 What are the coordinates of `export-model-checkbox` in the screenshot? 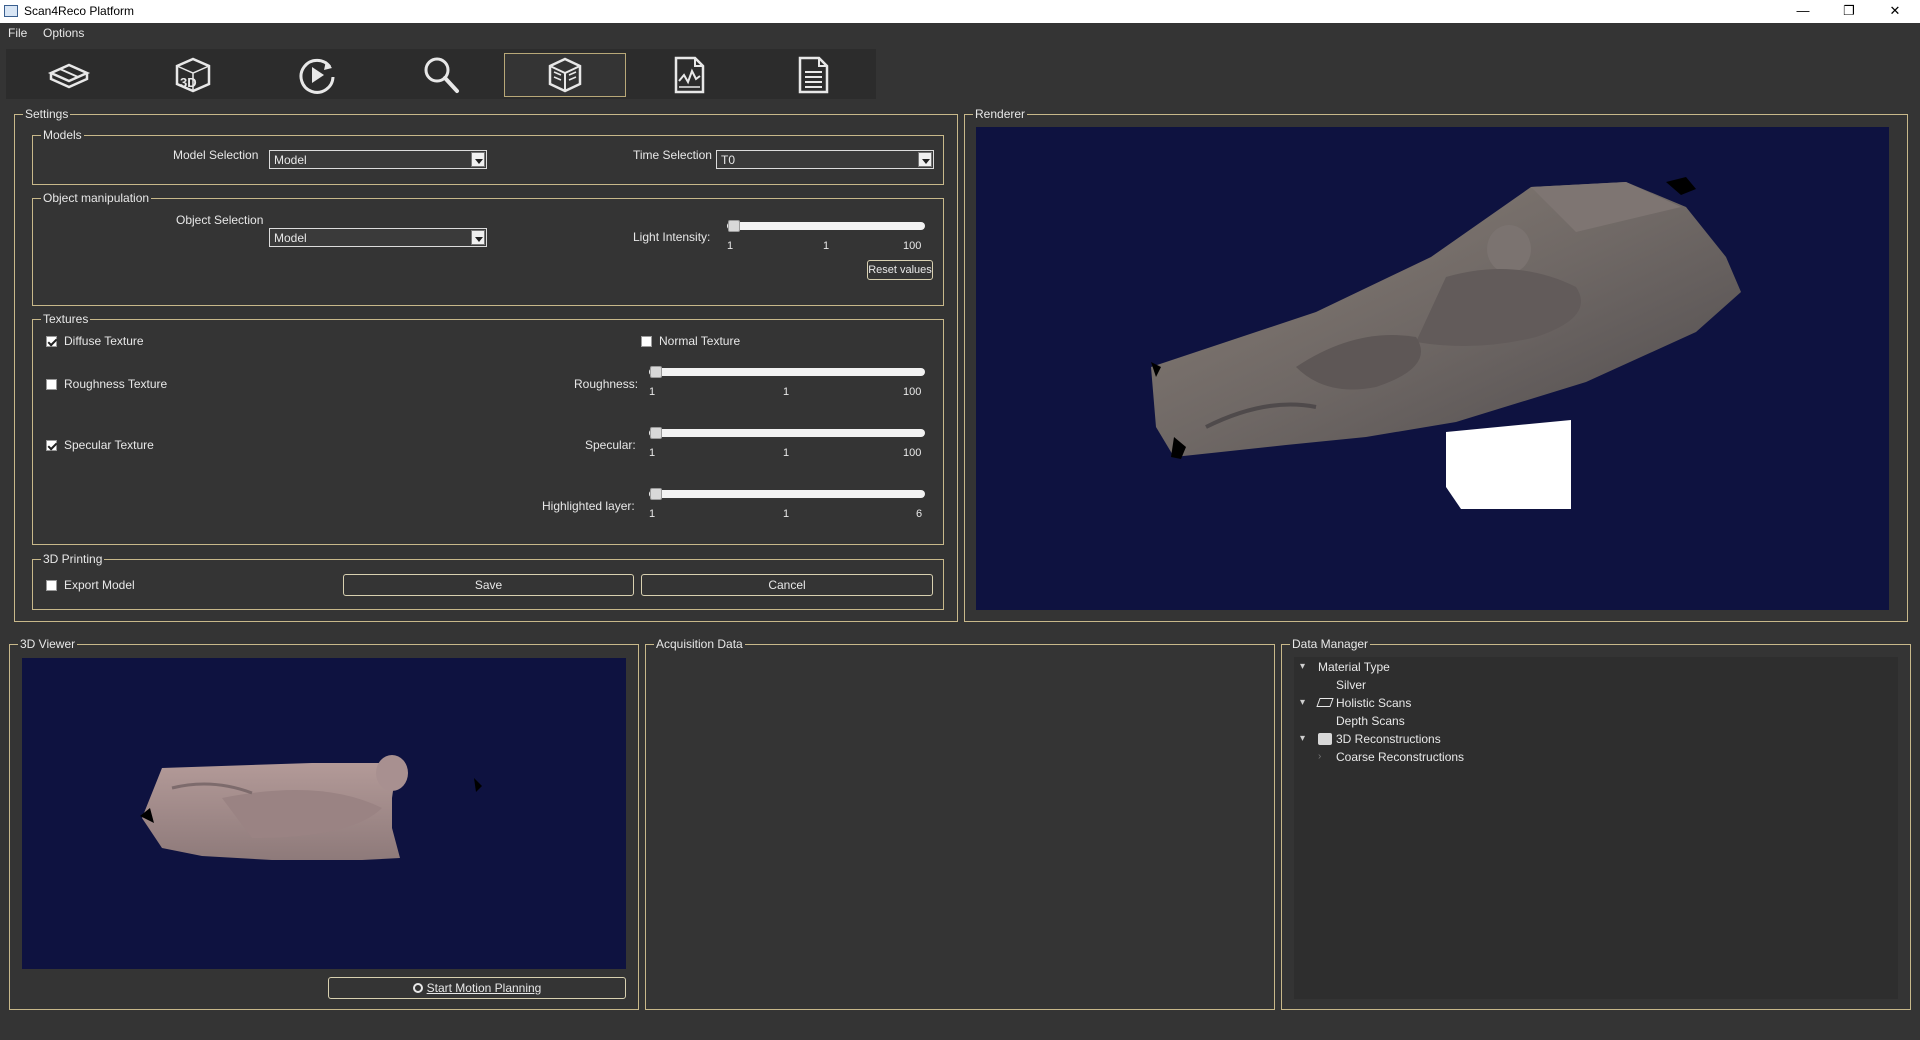 It's located at (51, 585).